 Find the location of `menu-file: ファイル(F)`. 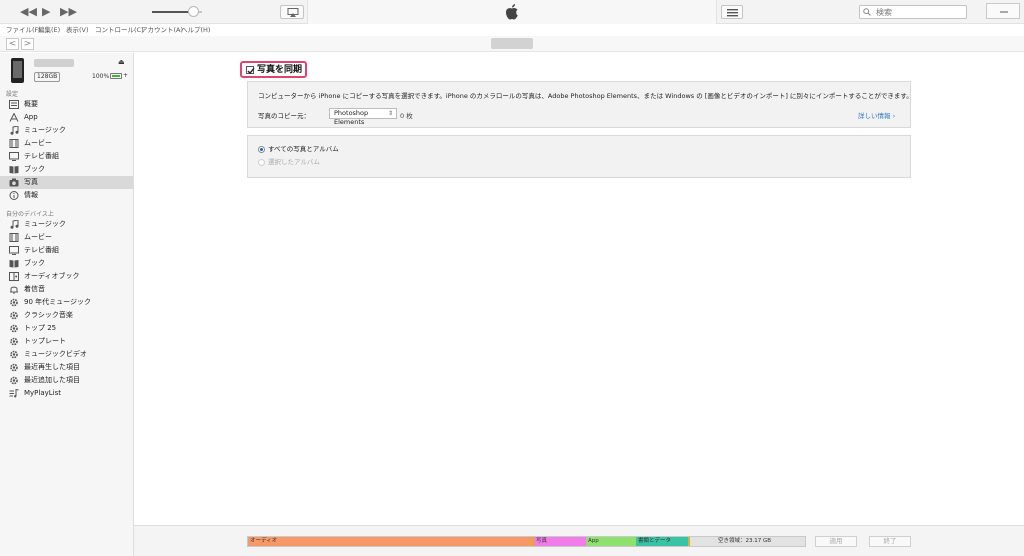

menu-file: ファイル(F) is located at coordinates (23, 30).